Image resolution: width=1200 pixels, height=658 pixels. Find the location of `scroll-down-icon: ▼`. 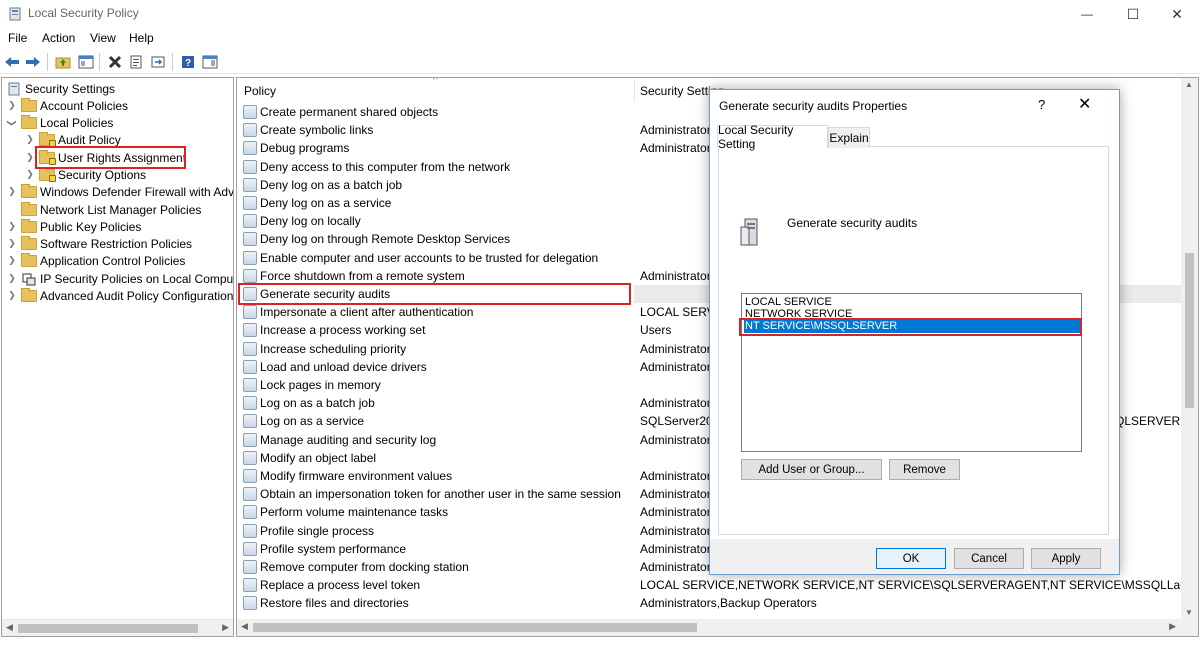

scroll-down-icon: ▼ is located at coordinates (1189, 612).